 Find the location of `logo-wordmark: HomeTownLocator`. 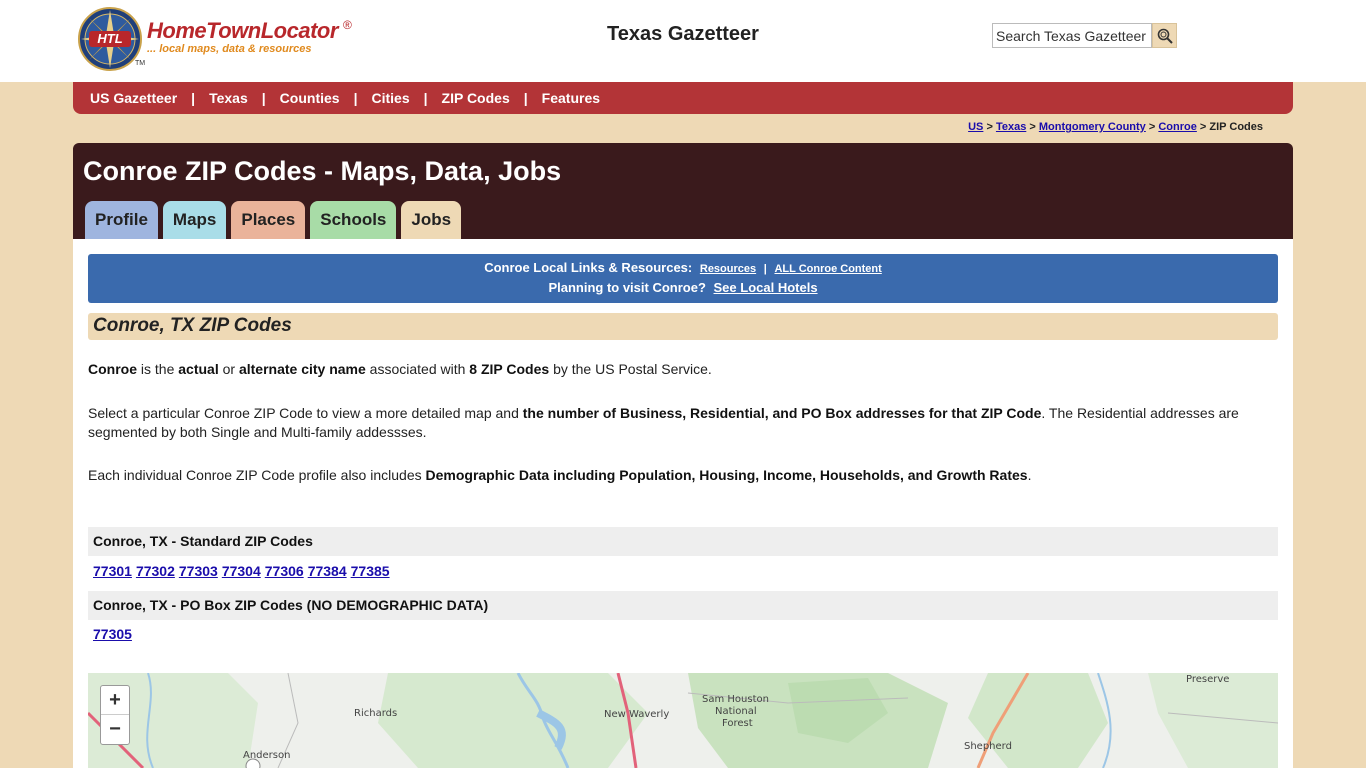

logo-wordmark: HomeTownLocator is located at coordinates (242, 30).